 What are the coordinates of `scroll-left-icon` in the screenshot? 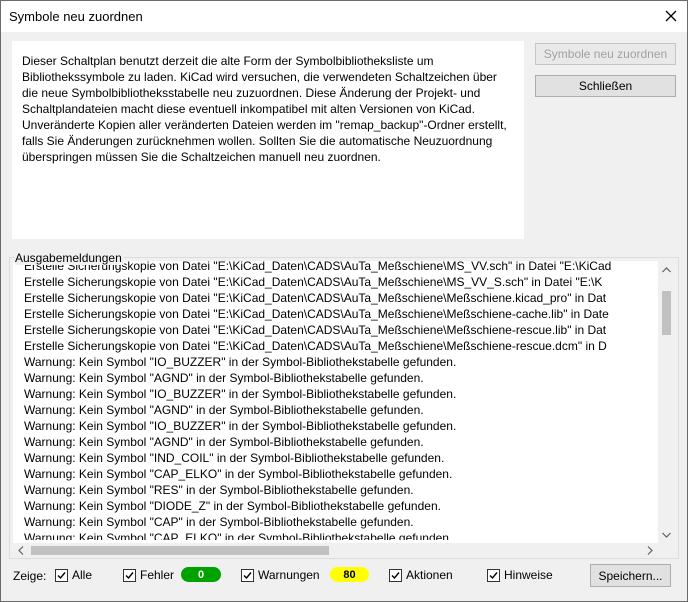 It's located at (21, 550).